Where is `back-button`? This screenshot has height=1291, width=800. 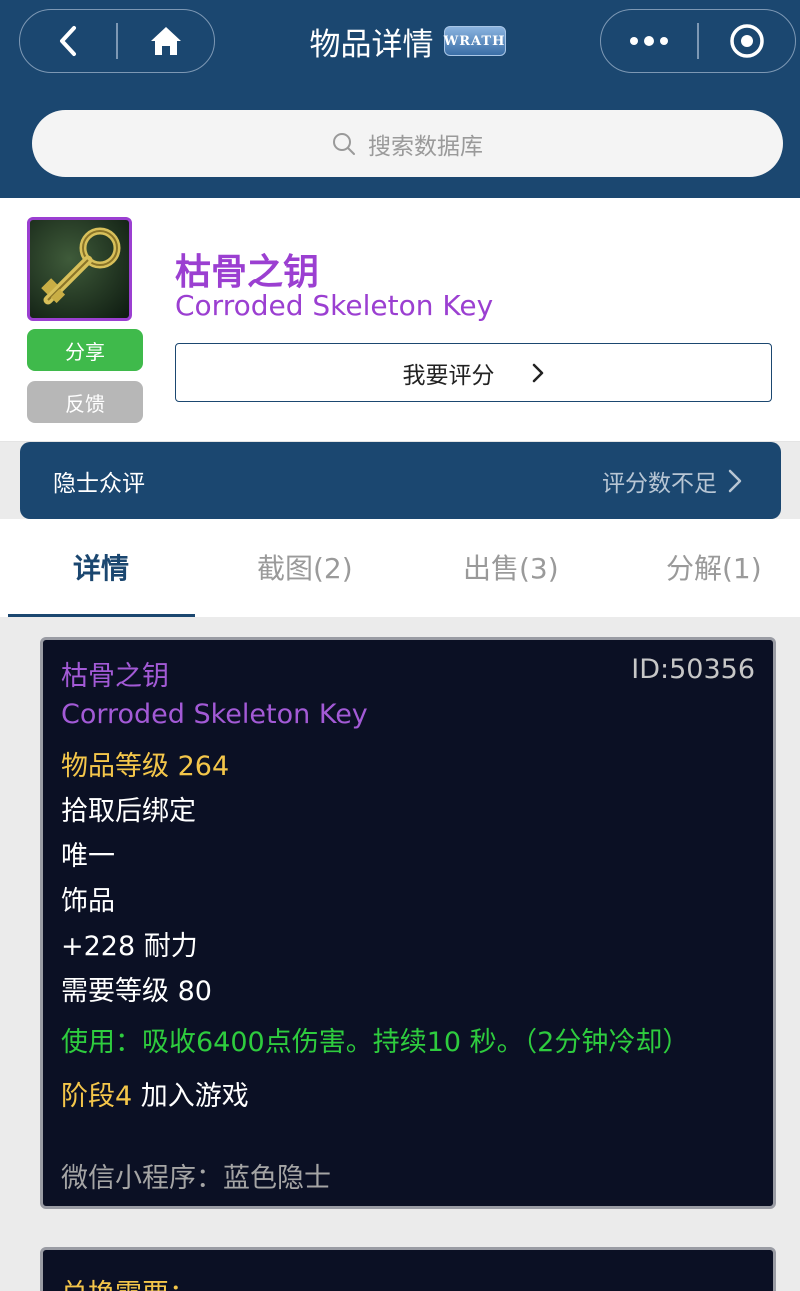 back-button is located at coordinates (68, 41).